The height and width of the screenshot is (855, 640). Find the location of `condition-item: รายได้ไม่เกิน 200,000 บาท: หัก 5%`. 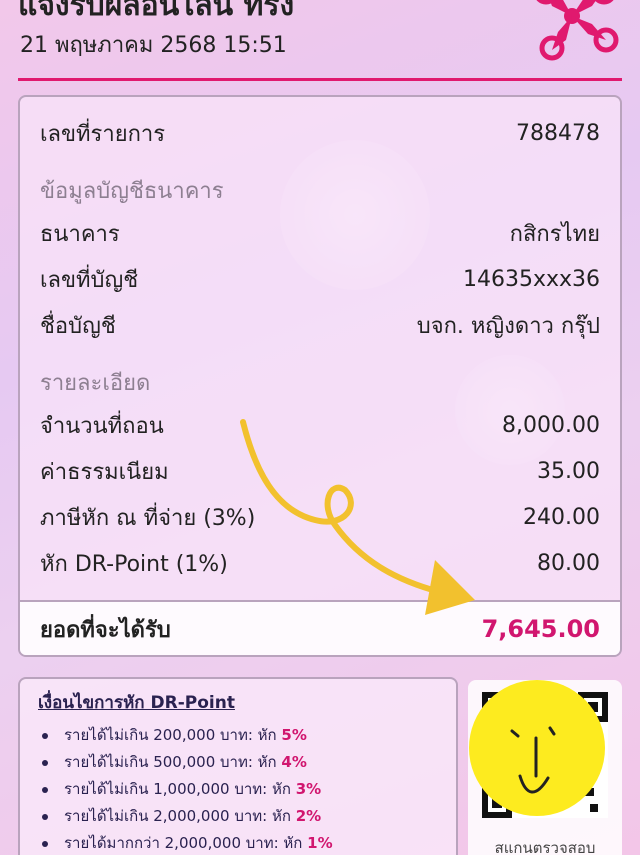

condition-item: รายได้ไม่เกิน 200,000 บาท: หัก 5% is located at coordinates (240, 735).